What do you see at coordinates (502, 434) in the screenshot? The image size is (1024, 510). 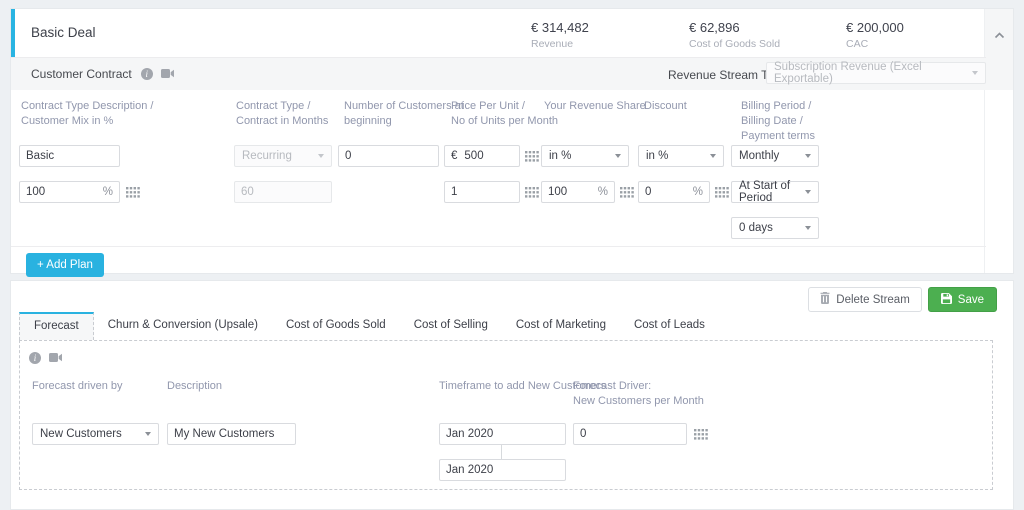 I see `timeframe-start-input` at bounding box center [502, 434].